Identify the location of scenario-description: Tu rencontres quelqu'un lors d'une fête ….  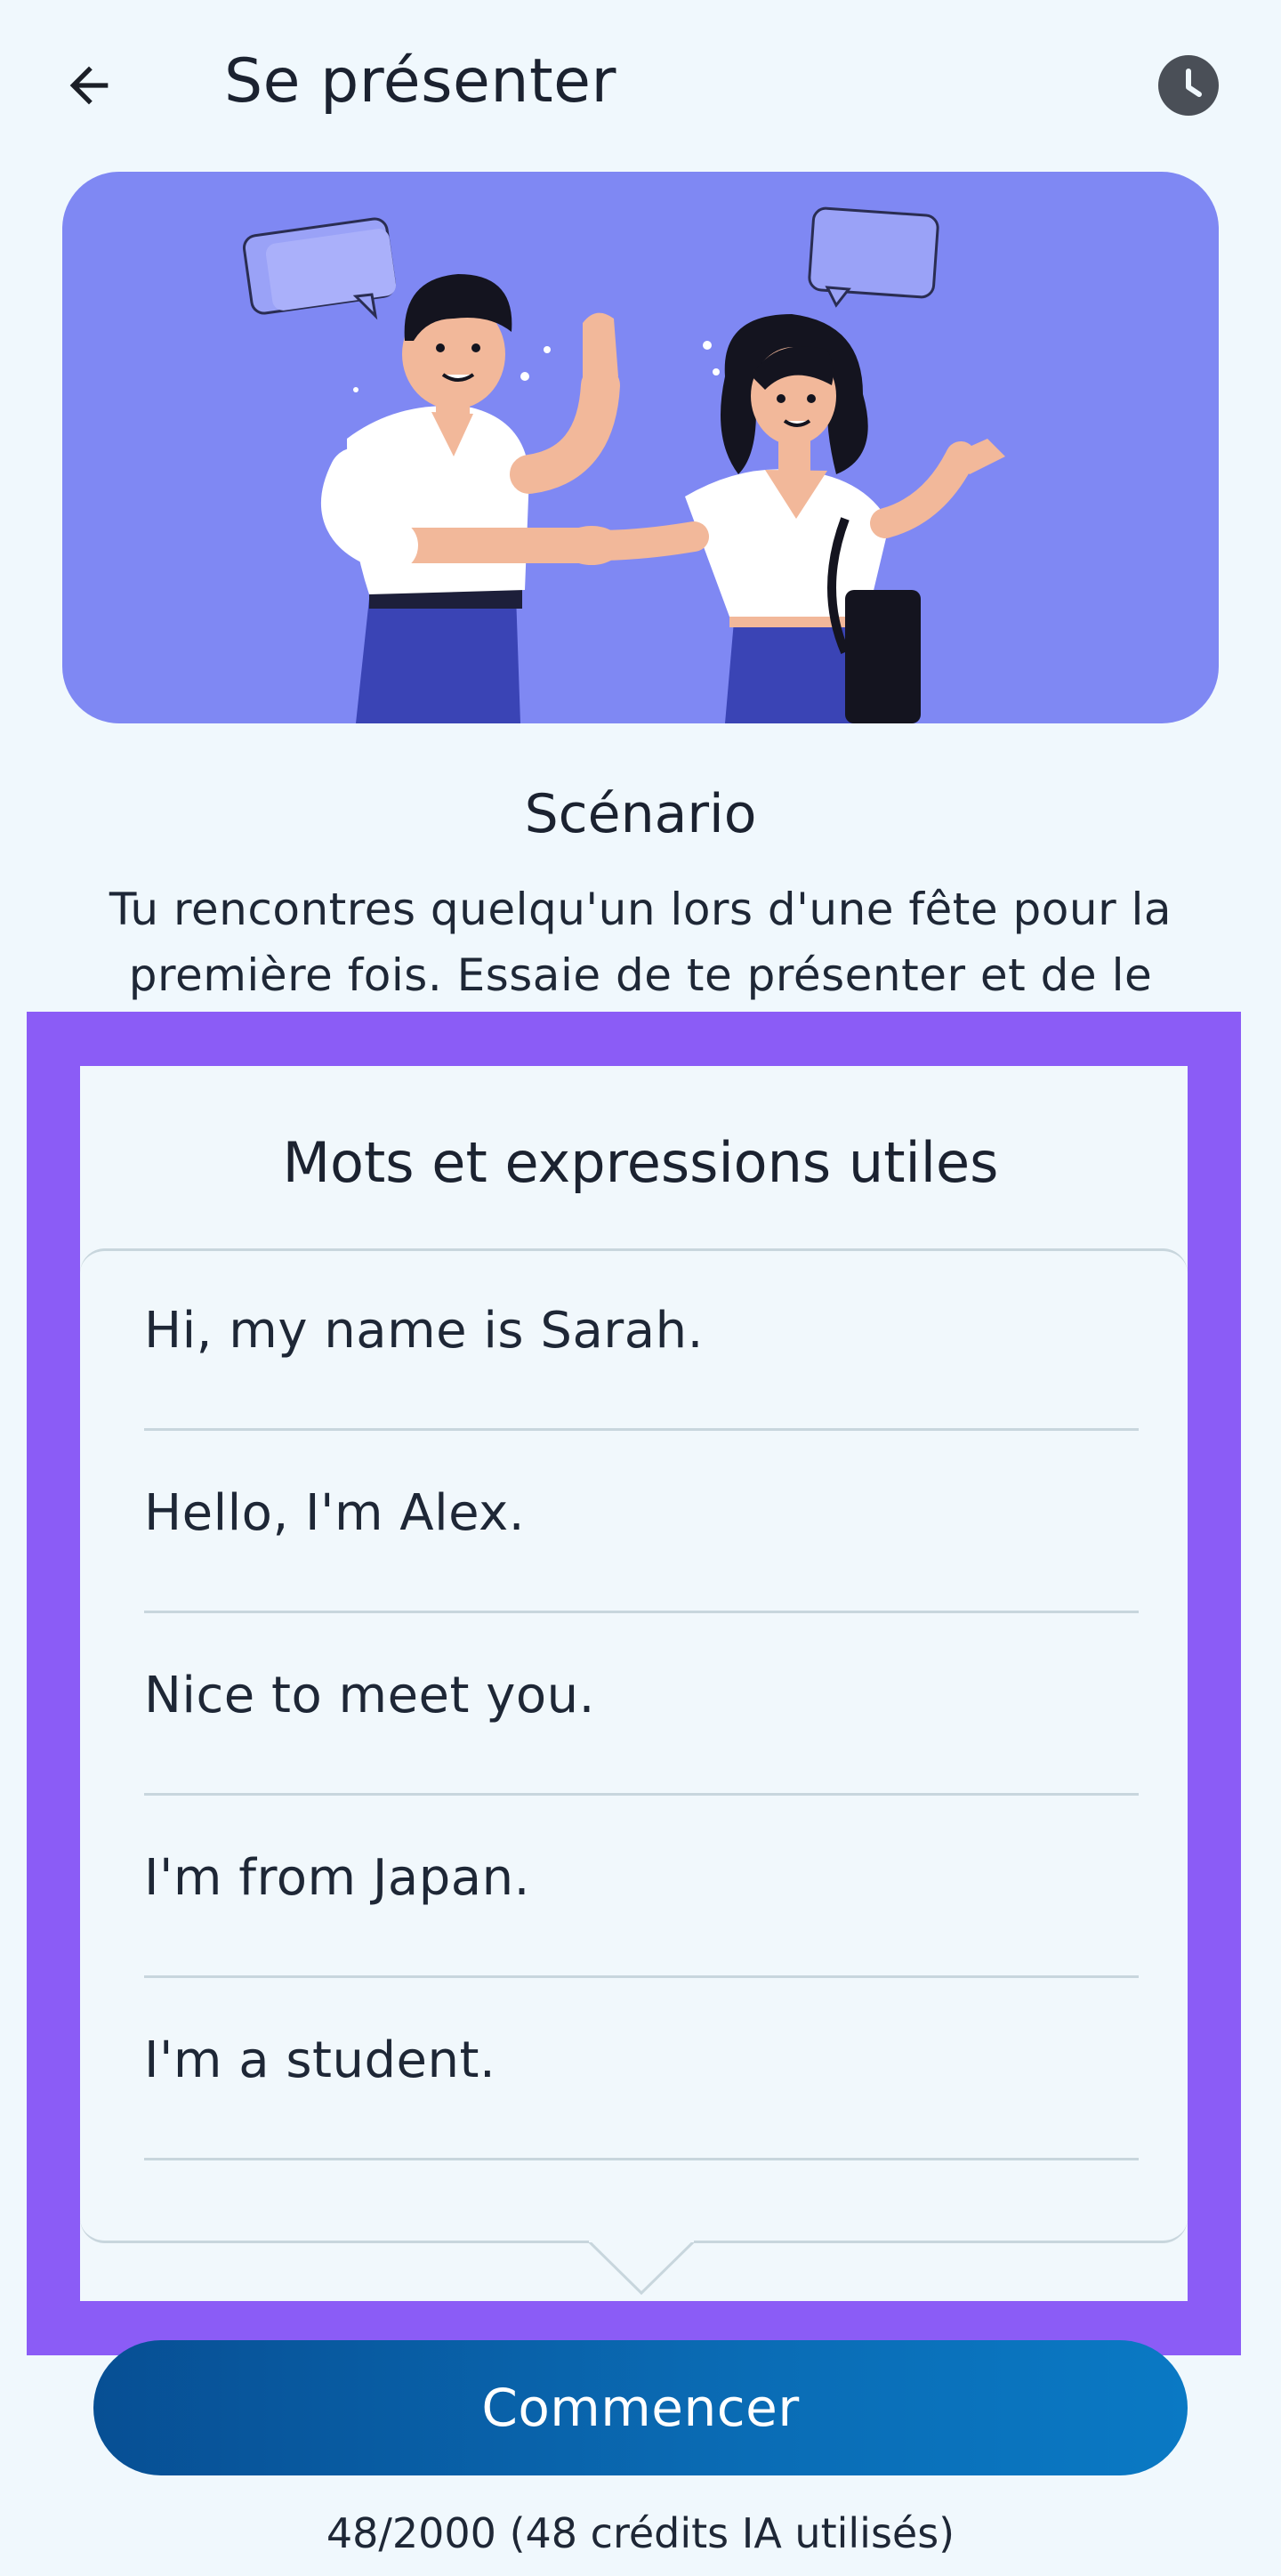
(640, 942).